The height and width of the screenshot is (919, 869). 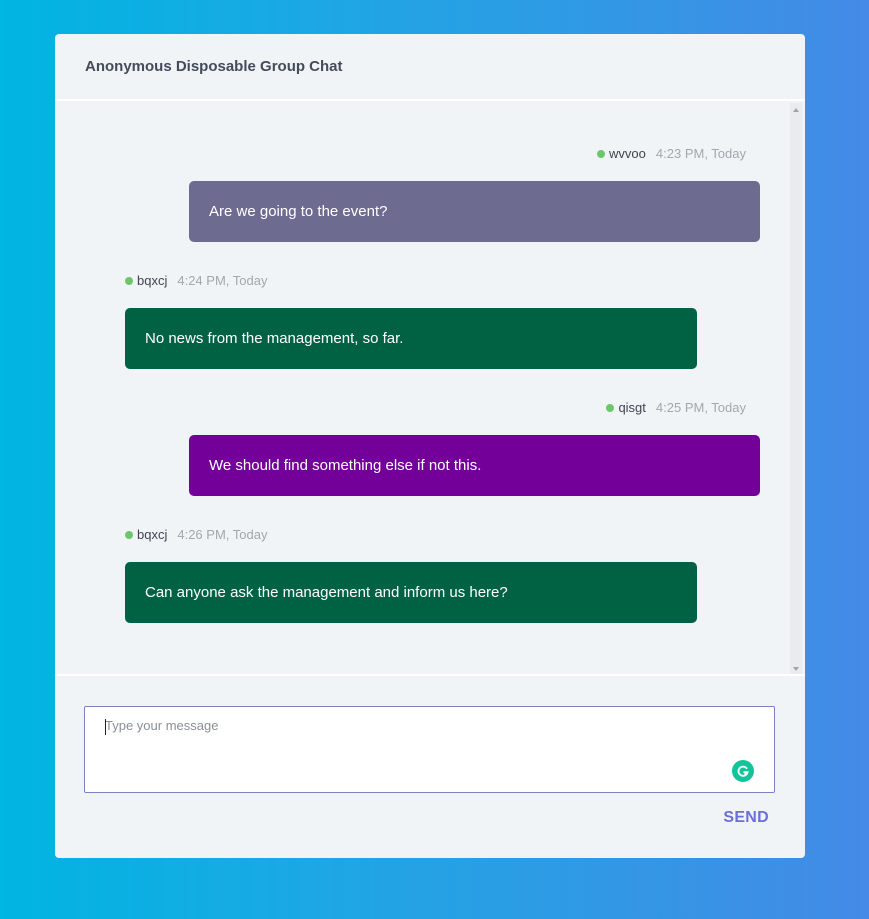 I want to click on message-text: Are we going to the event?, so click(x=298, y=211).